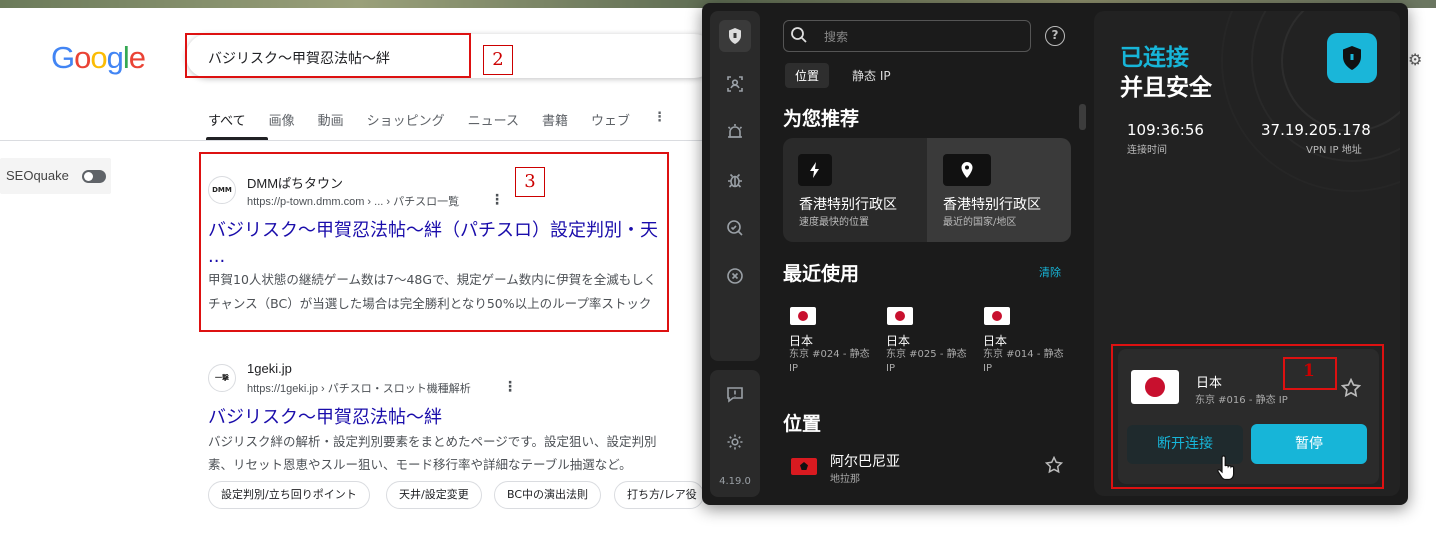 The image size is (1436, 534). What do you see at coordinates (1154, 58) in the screenshot?
I see `connected-status: 已连接` at bounding box center [1154, 58].